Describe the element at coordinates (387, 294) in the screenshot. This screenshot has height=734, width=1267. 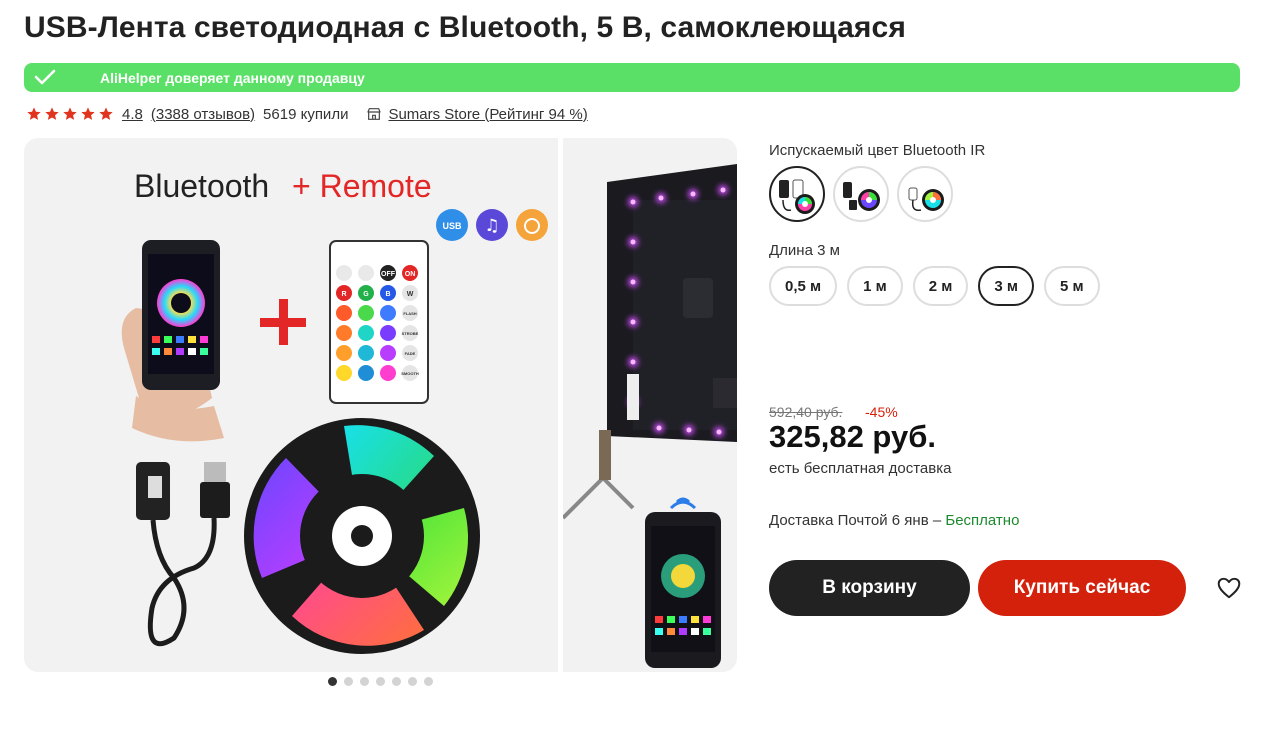
I see `svg-text: B` at that location.